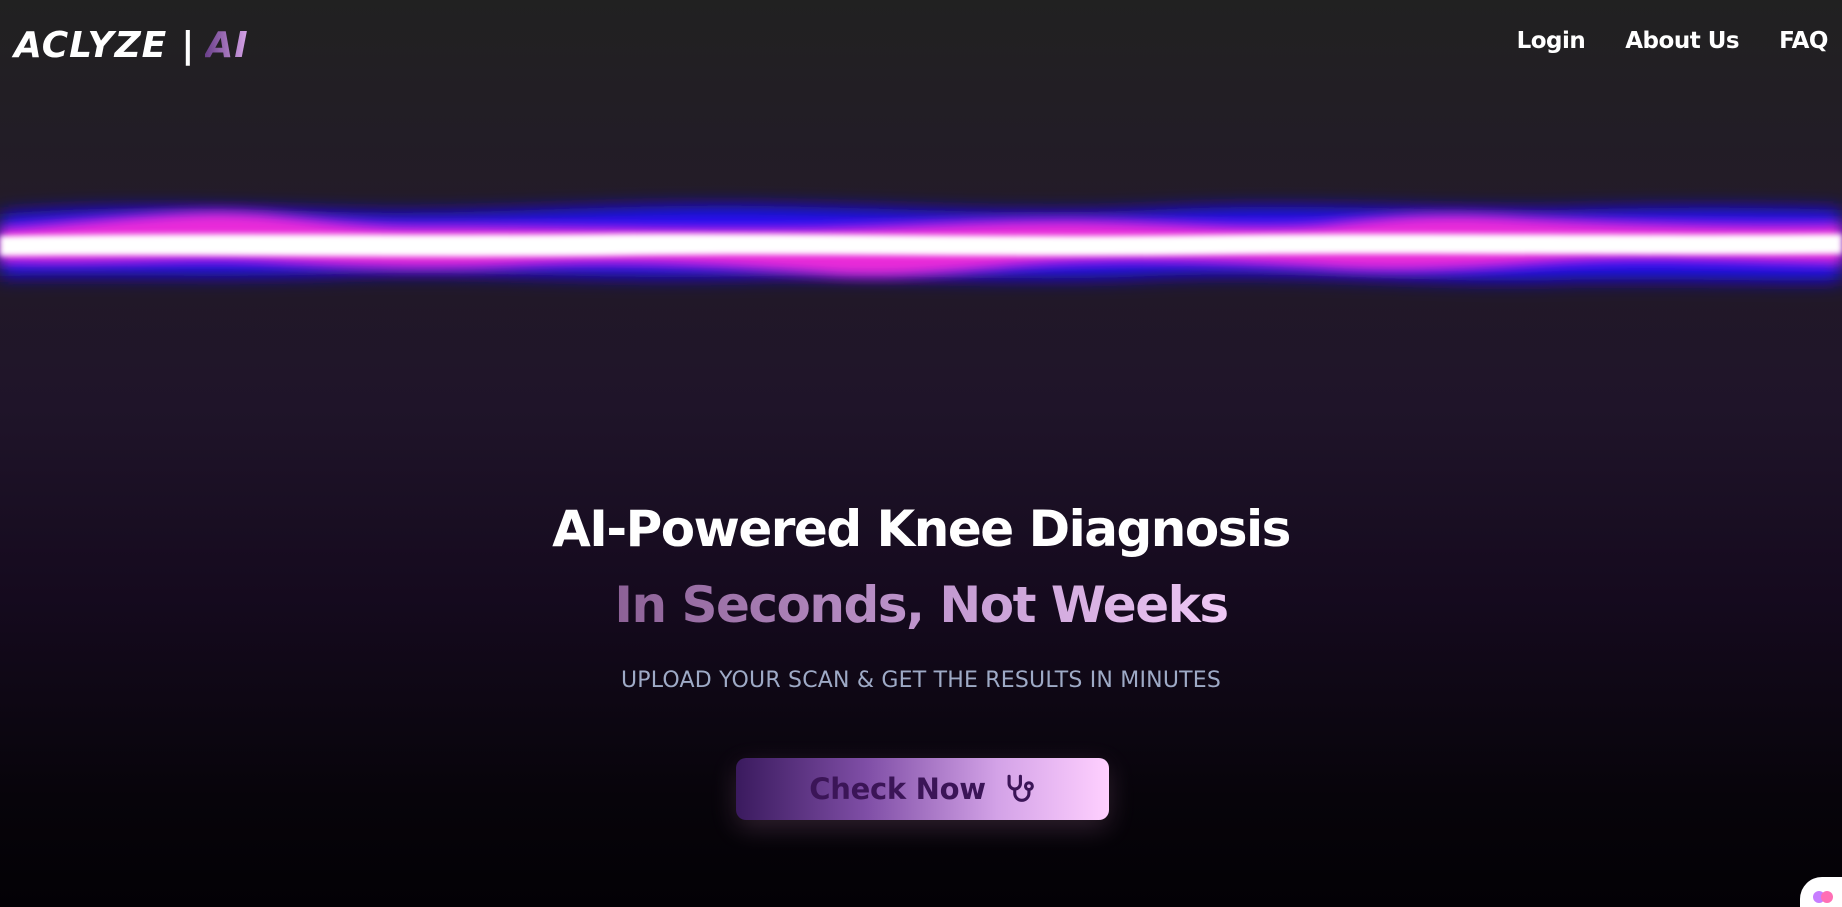 Image resolution: width=1842 pixels, height=907 pixels. What do you see at coordinates (1551, 41) in the screenshot?
I see `nav-login-link: Login` at bounding box center [1551, 41].